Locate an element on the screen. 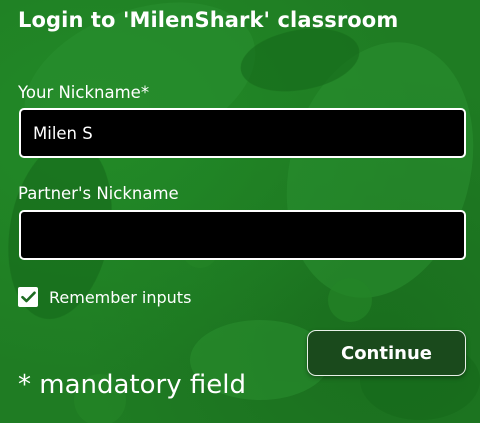 The height and width of the screenshot is (423, 480). remember-inputs-row: Remember inputs is located at coordinates (104, 297).